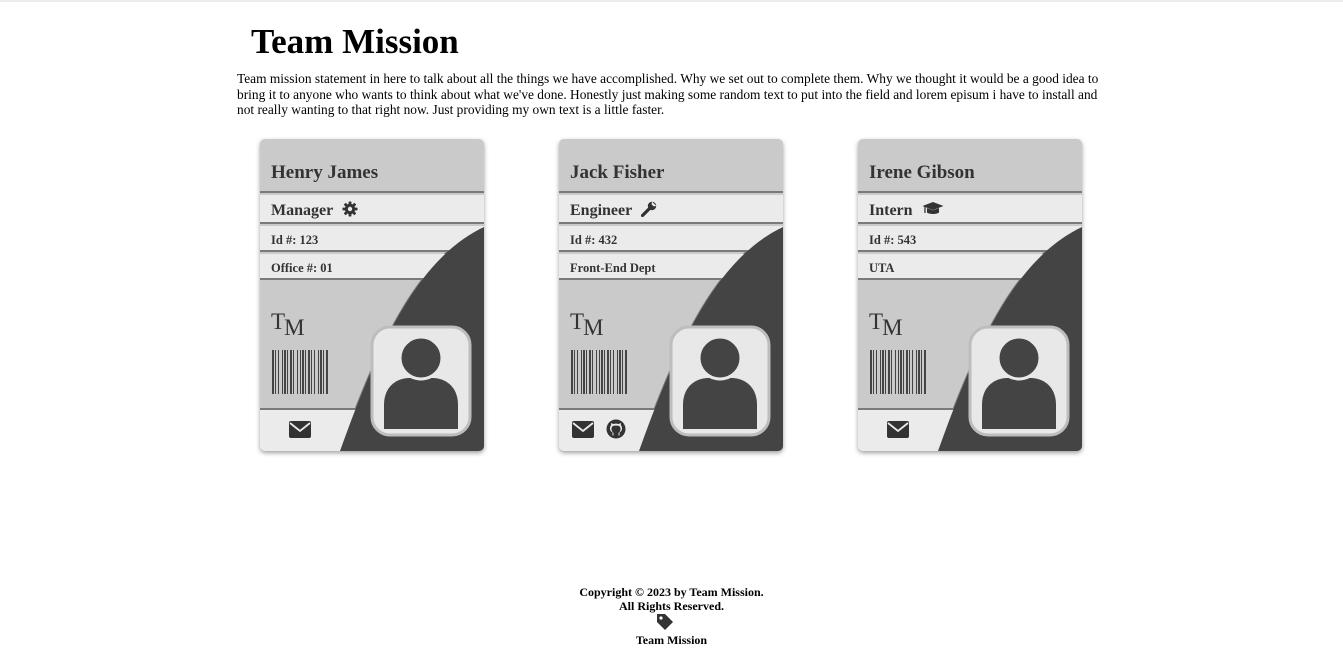 Image resolution: width=1343 pixels, height=656 pixels. What do you see at coordinates (671, 1) in the screenshot?
I see `top-border` at bounding box center [671, 1].